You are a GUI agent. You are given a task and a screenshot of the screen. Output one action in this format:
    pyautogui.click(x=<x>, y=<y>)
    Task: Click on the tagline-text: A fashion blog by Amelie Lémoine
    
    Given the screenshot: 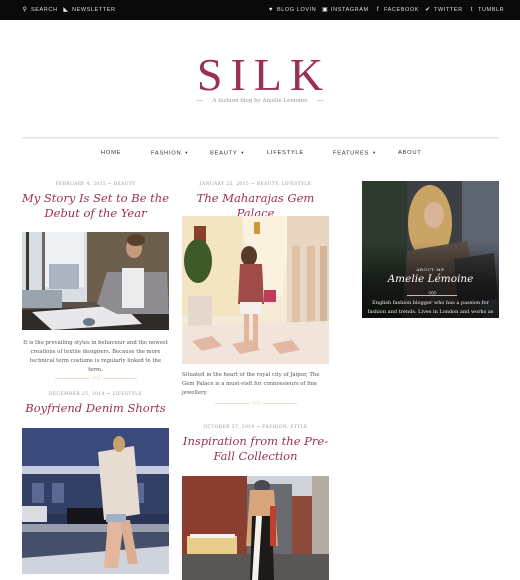 What is the action you would take?
    pyautogui.click(x=260, y=101)
    